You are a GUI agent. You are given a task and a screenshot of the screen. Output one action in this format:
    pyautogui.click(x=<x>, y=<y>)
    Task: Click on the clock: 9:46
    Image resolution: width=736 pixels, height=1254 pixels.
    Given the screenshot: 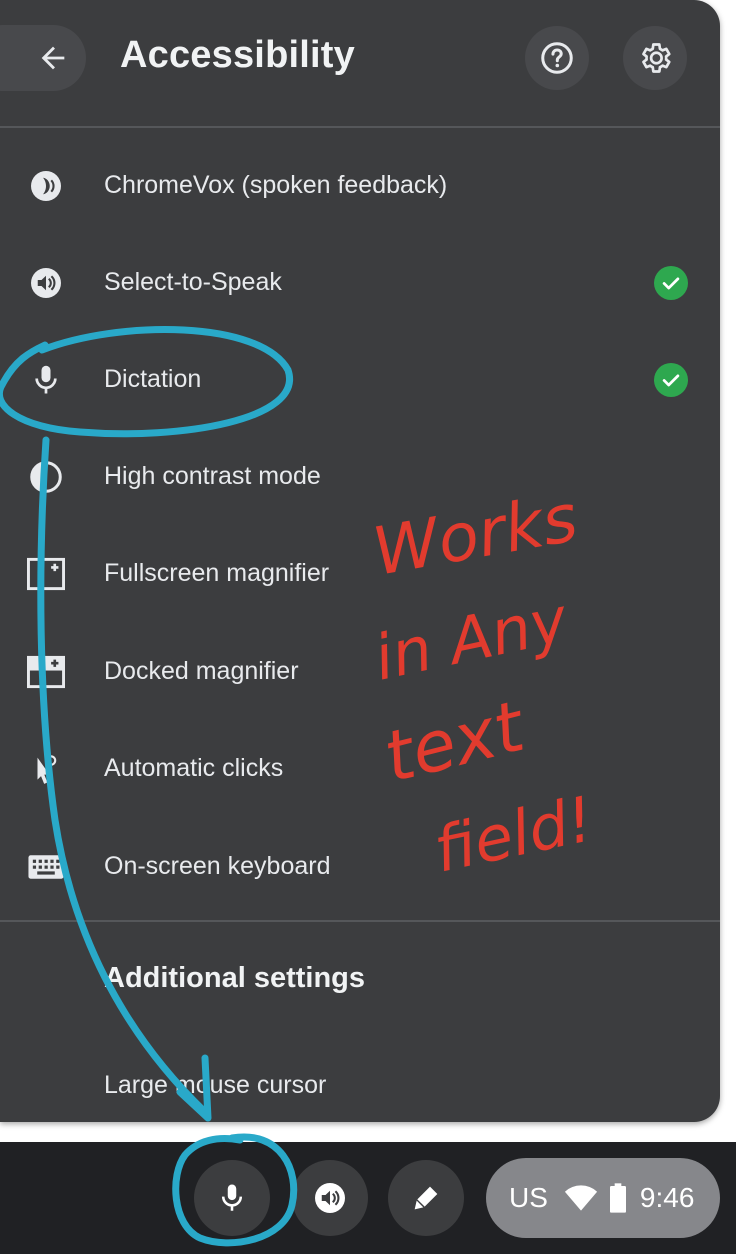 What is the action you would take?
    pyautogui.click(x=667, y=1197)
    